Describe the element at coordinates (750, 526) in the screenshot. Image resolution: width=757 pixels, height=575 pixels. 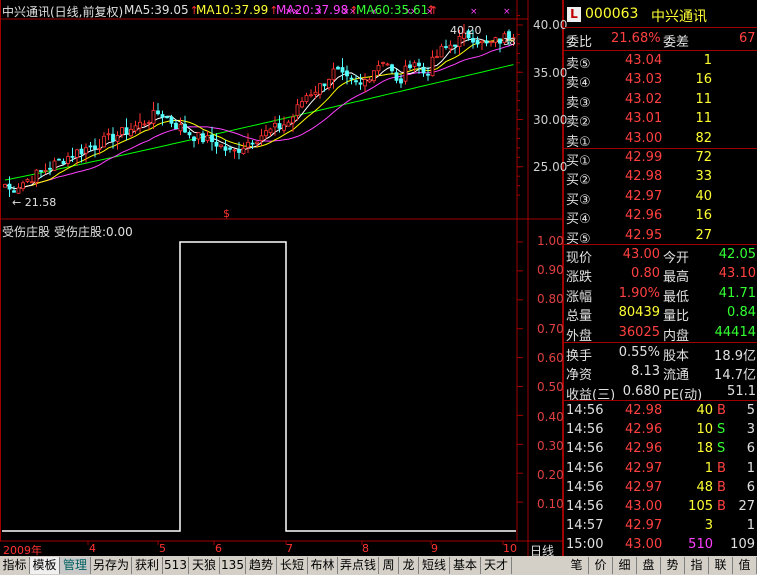
I see `tick-count: 1` at that location.